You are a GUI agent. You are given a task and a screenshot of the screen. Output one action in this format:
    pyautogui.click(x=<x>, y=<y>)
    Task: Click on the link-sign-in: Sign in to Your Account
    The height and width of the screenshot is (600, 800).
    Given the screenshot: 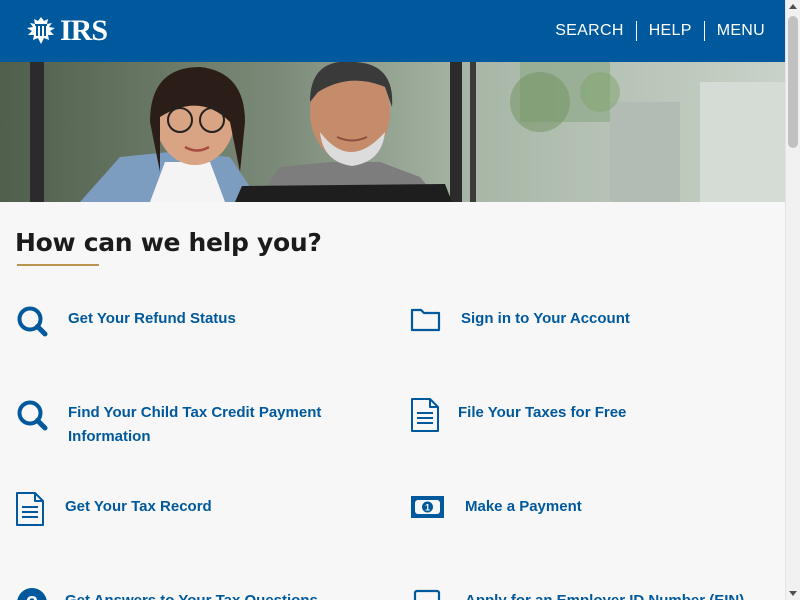 What is the action you would take?
    pyautogui.click(x=520, y=322)
    